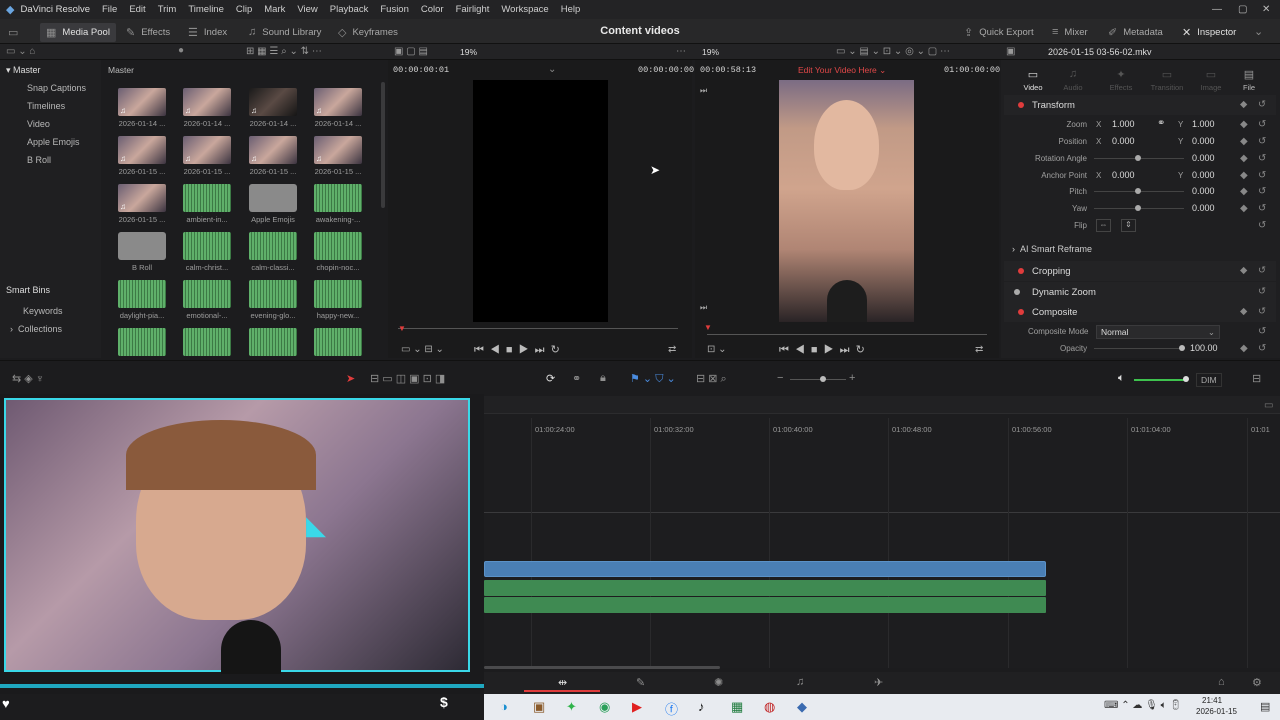 This screenshot has height=720, width=1280. I want to click on source-playhead: ▼, so click(402, 328).